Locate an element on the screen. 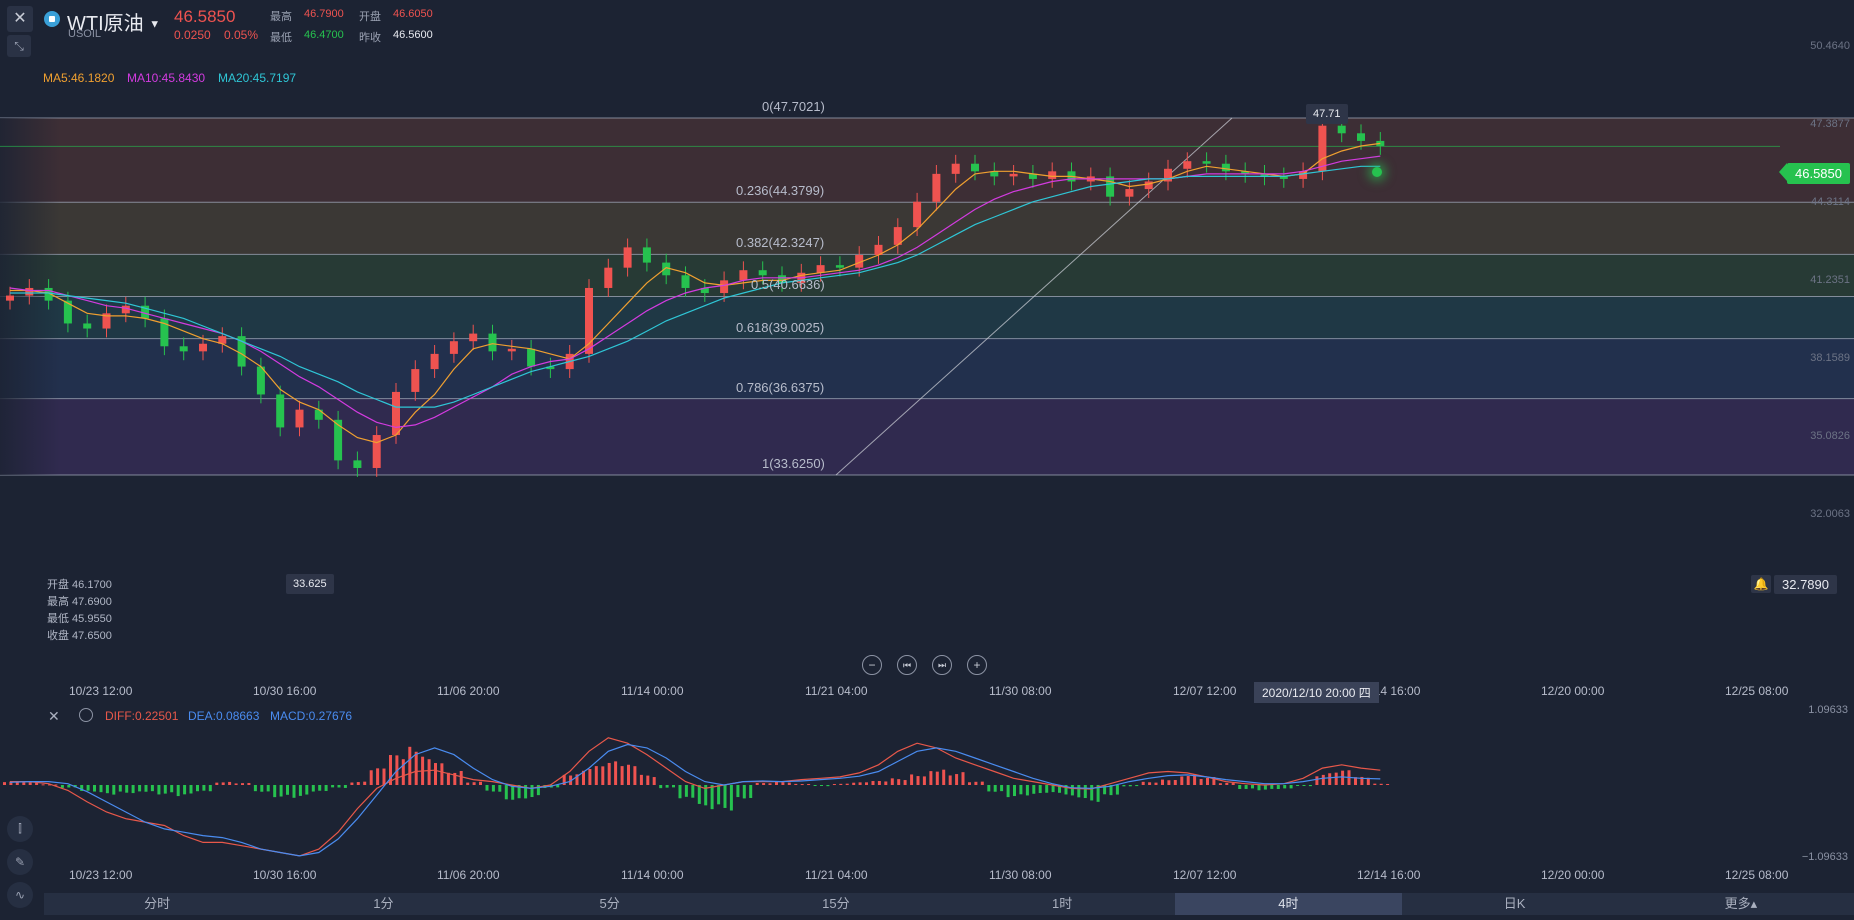 The image size is (1854, 920). minus-icon: − is located at coordinates (872, 665).